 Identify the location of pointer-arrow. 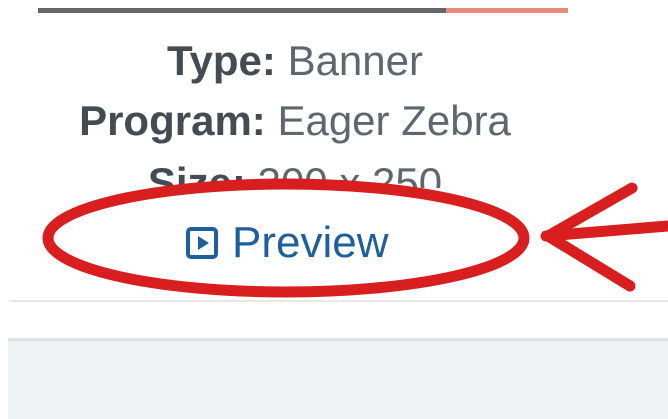
(604, 237).